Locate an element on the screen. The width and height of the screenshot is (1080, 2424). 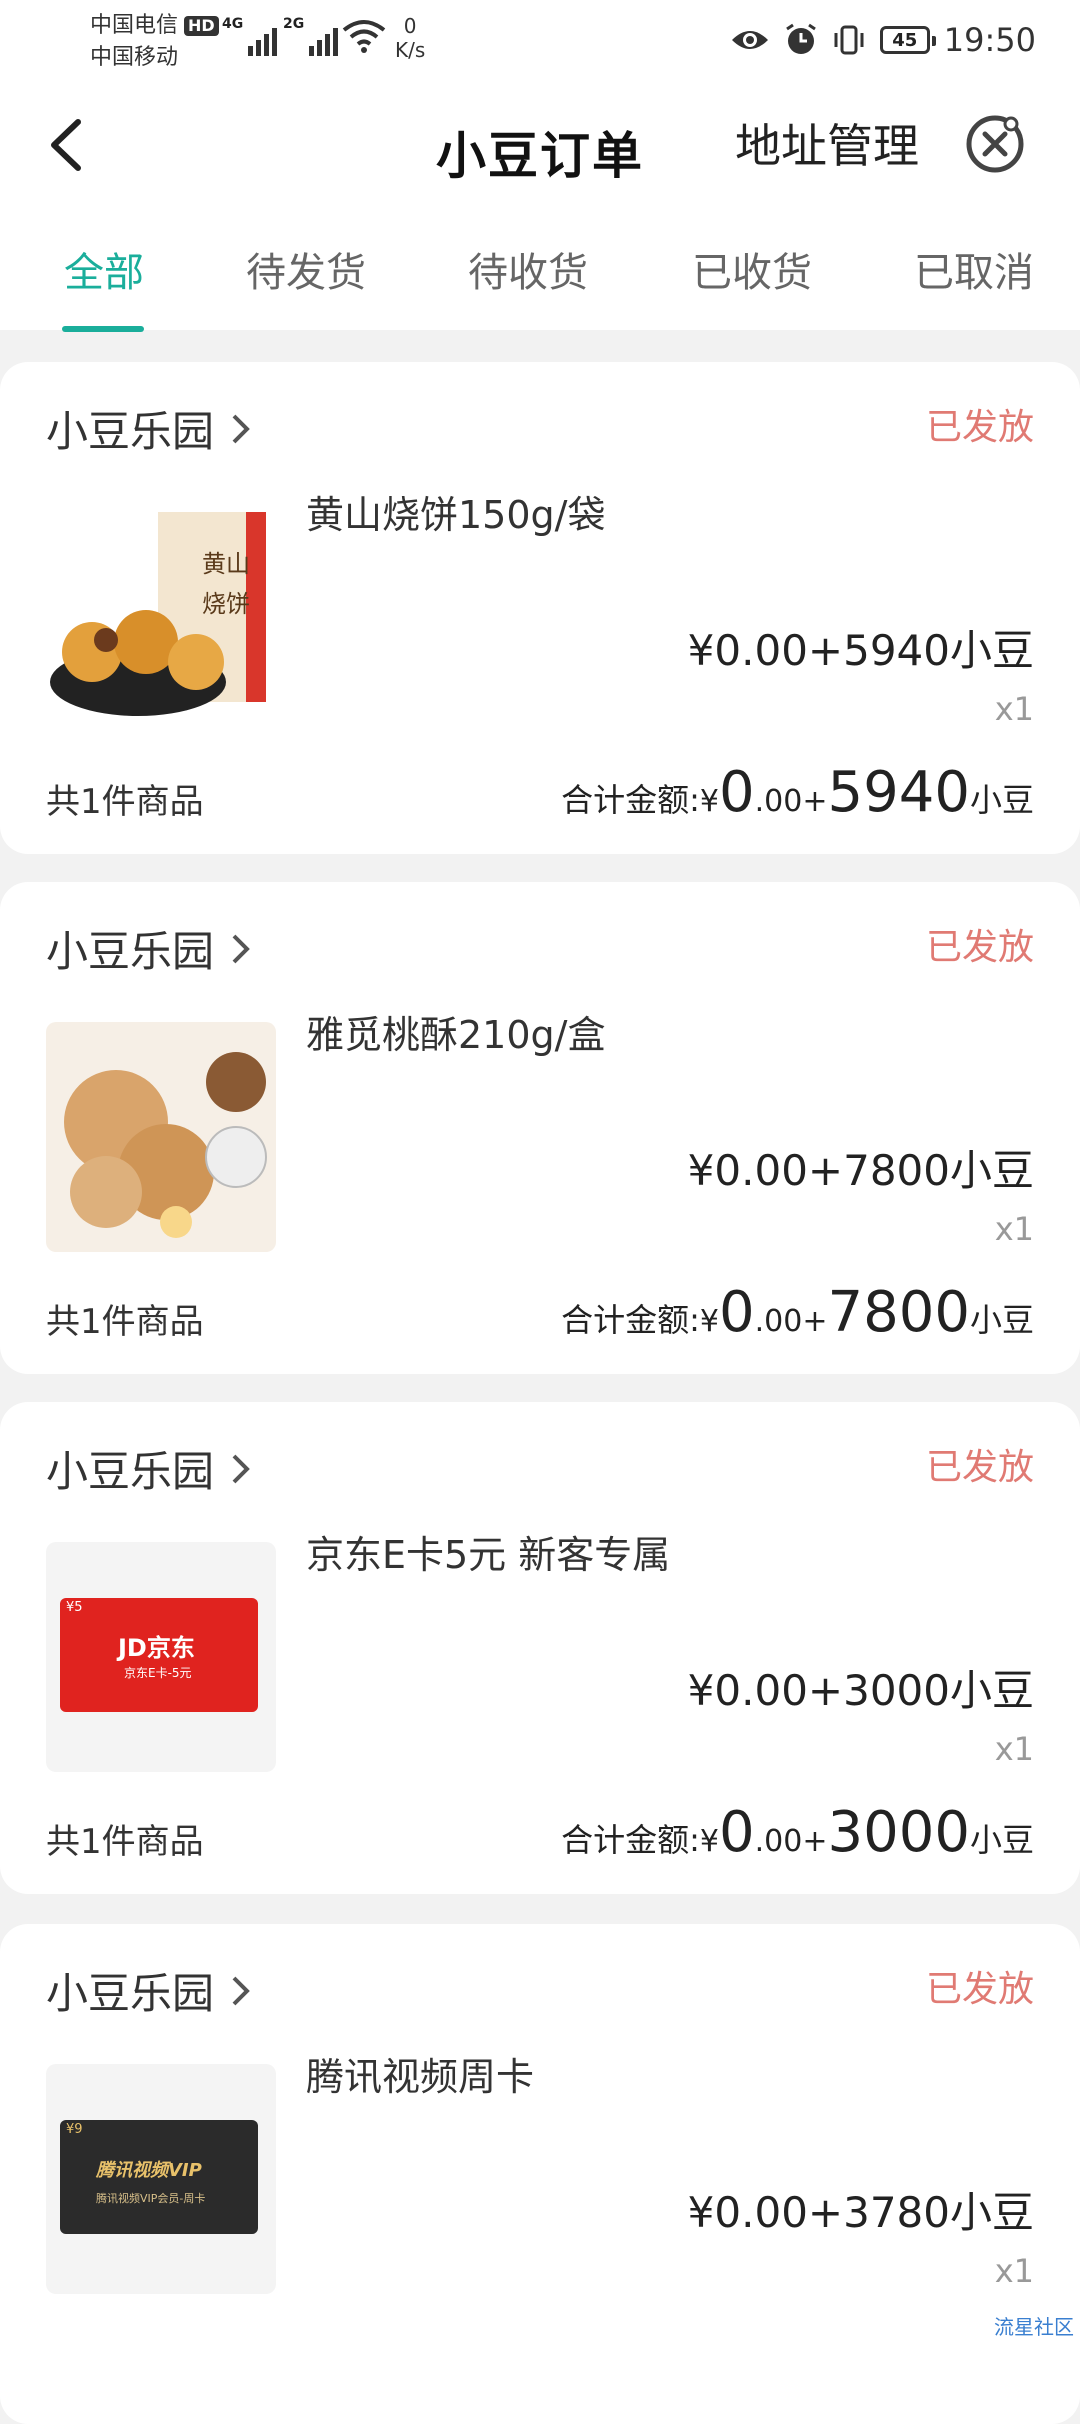
battery-icon: 45 is located at coordinates (907, 40).